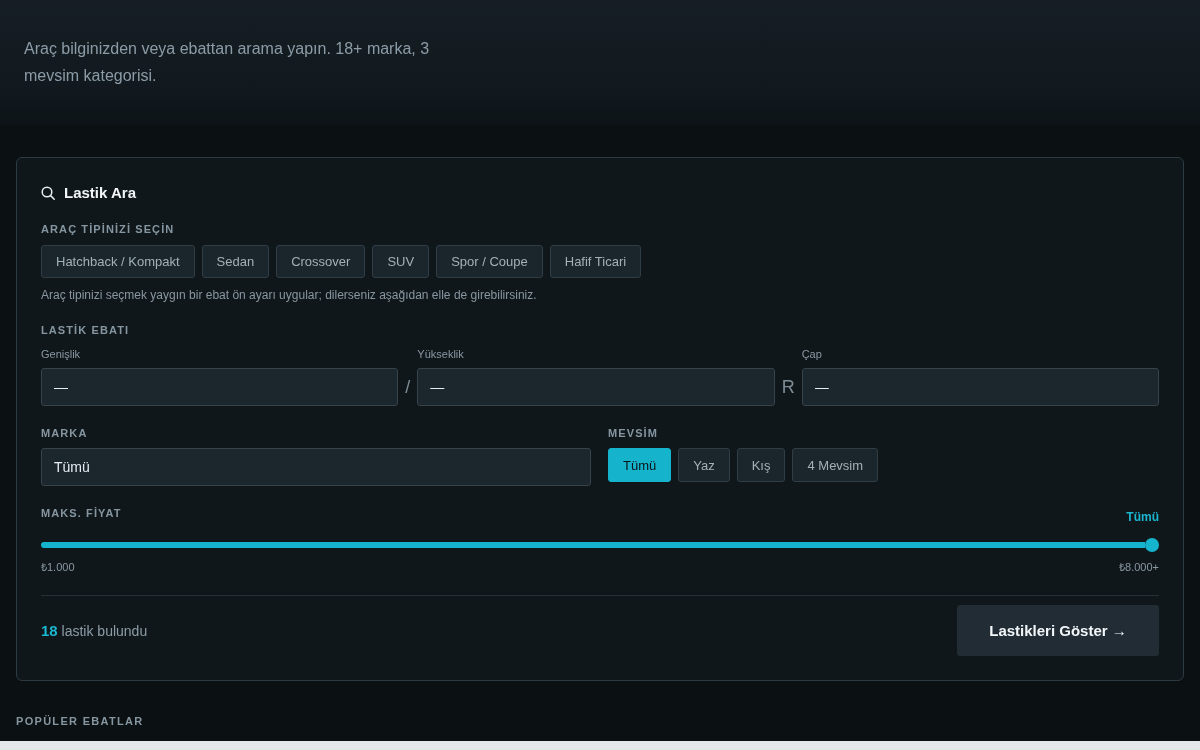 Image resolution: width=1200 pixels, height=750 pixels. What do you see at coordinates (108, 229) in the screenshot?
I see `section-label: ARAÇ TİPİNİZİ SEÇİN` at bounding box center [108, 229].